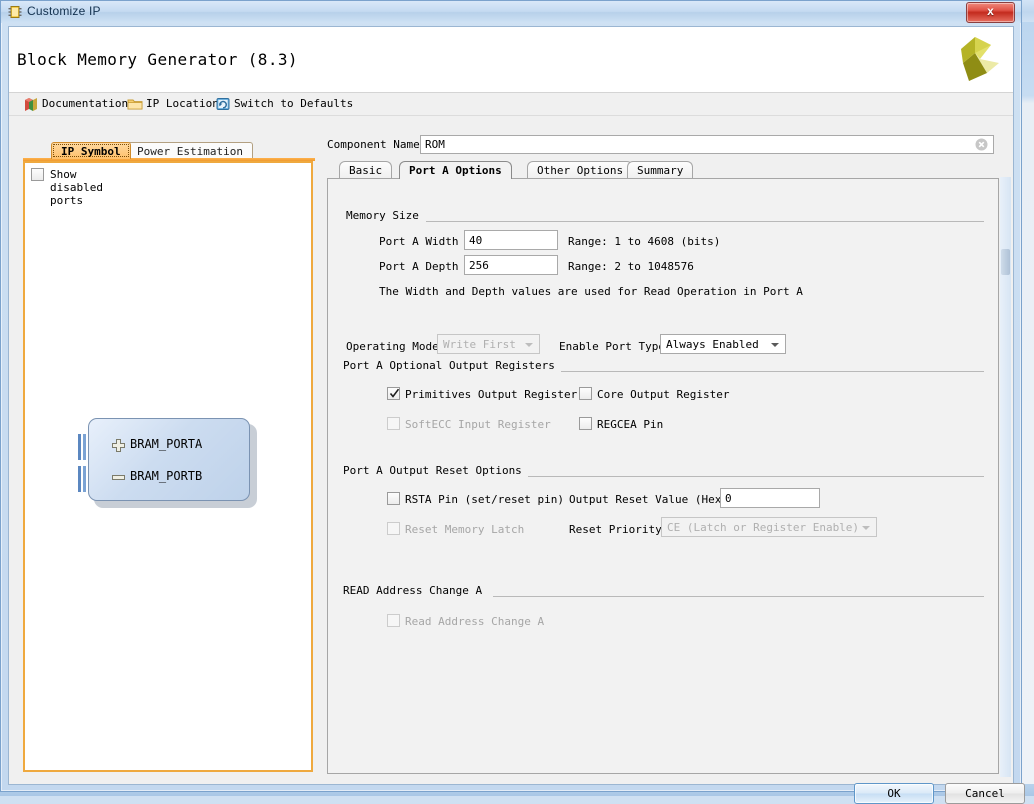  What do you see at coordinates (166, 476) in the screenshot?
I see `bram-portb-label: BRAM_PORTB` at bounding box center [166, 476].